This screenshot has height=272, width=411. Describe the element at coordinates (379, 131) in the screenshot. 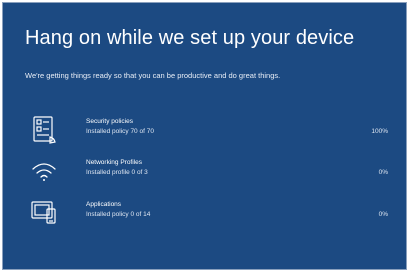

I see `step-percent: 100%` at that location.